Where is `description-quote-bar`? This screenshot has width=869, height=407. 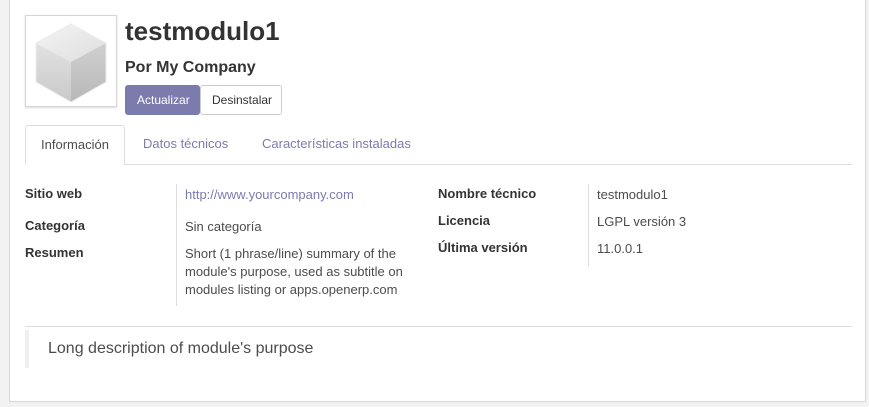
description-quote-bar is located at coordinates (27, 349).